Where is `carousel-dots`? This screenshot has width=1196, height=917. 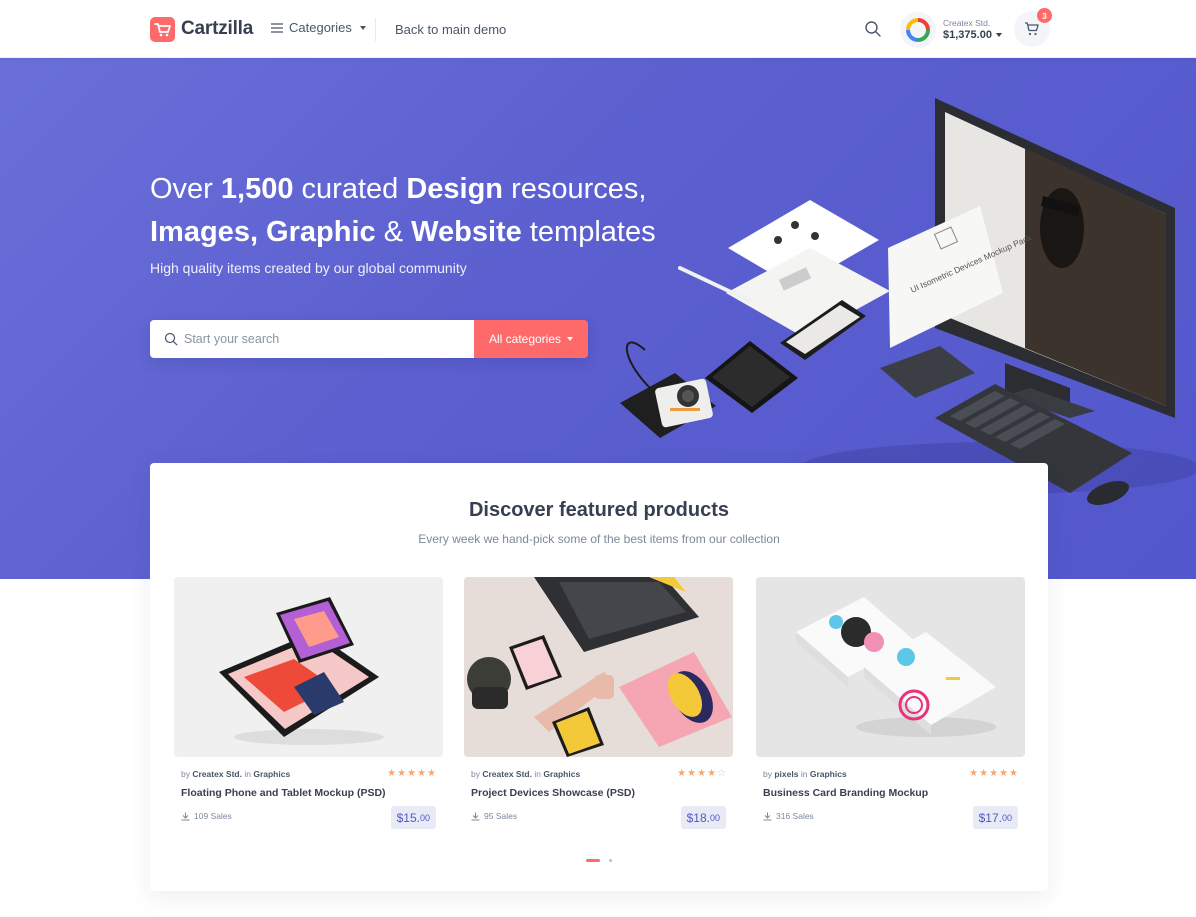
carousel-dots is located at coordinates (599, 860).